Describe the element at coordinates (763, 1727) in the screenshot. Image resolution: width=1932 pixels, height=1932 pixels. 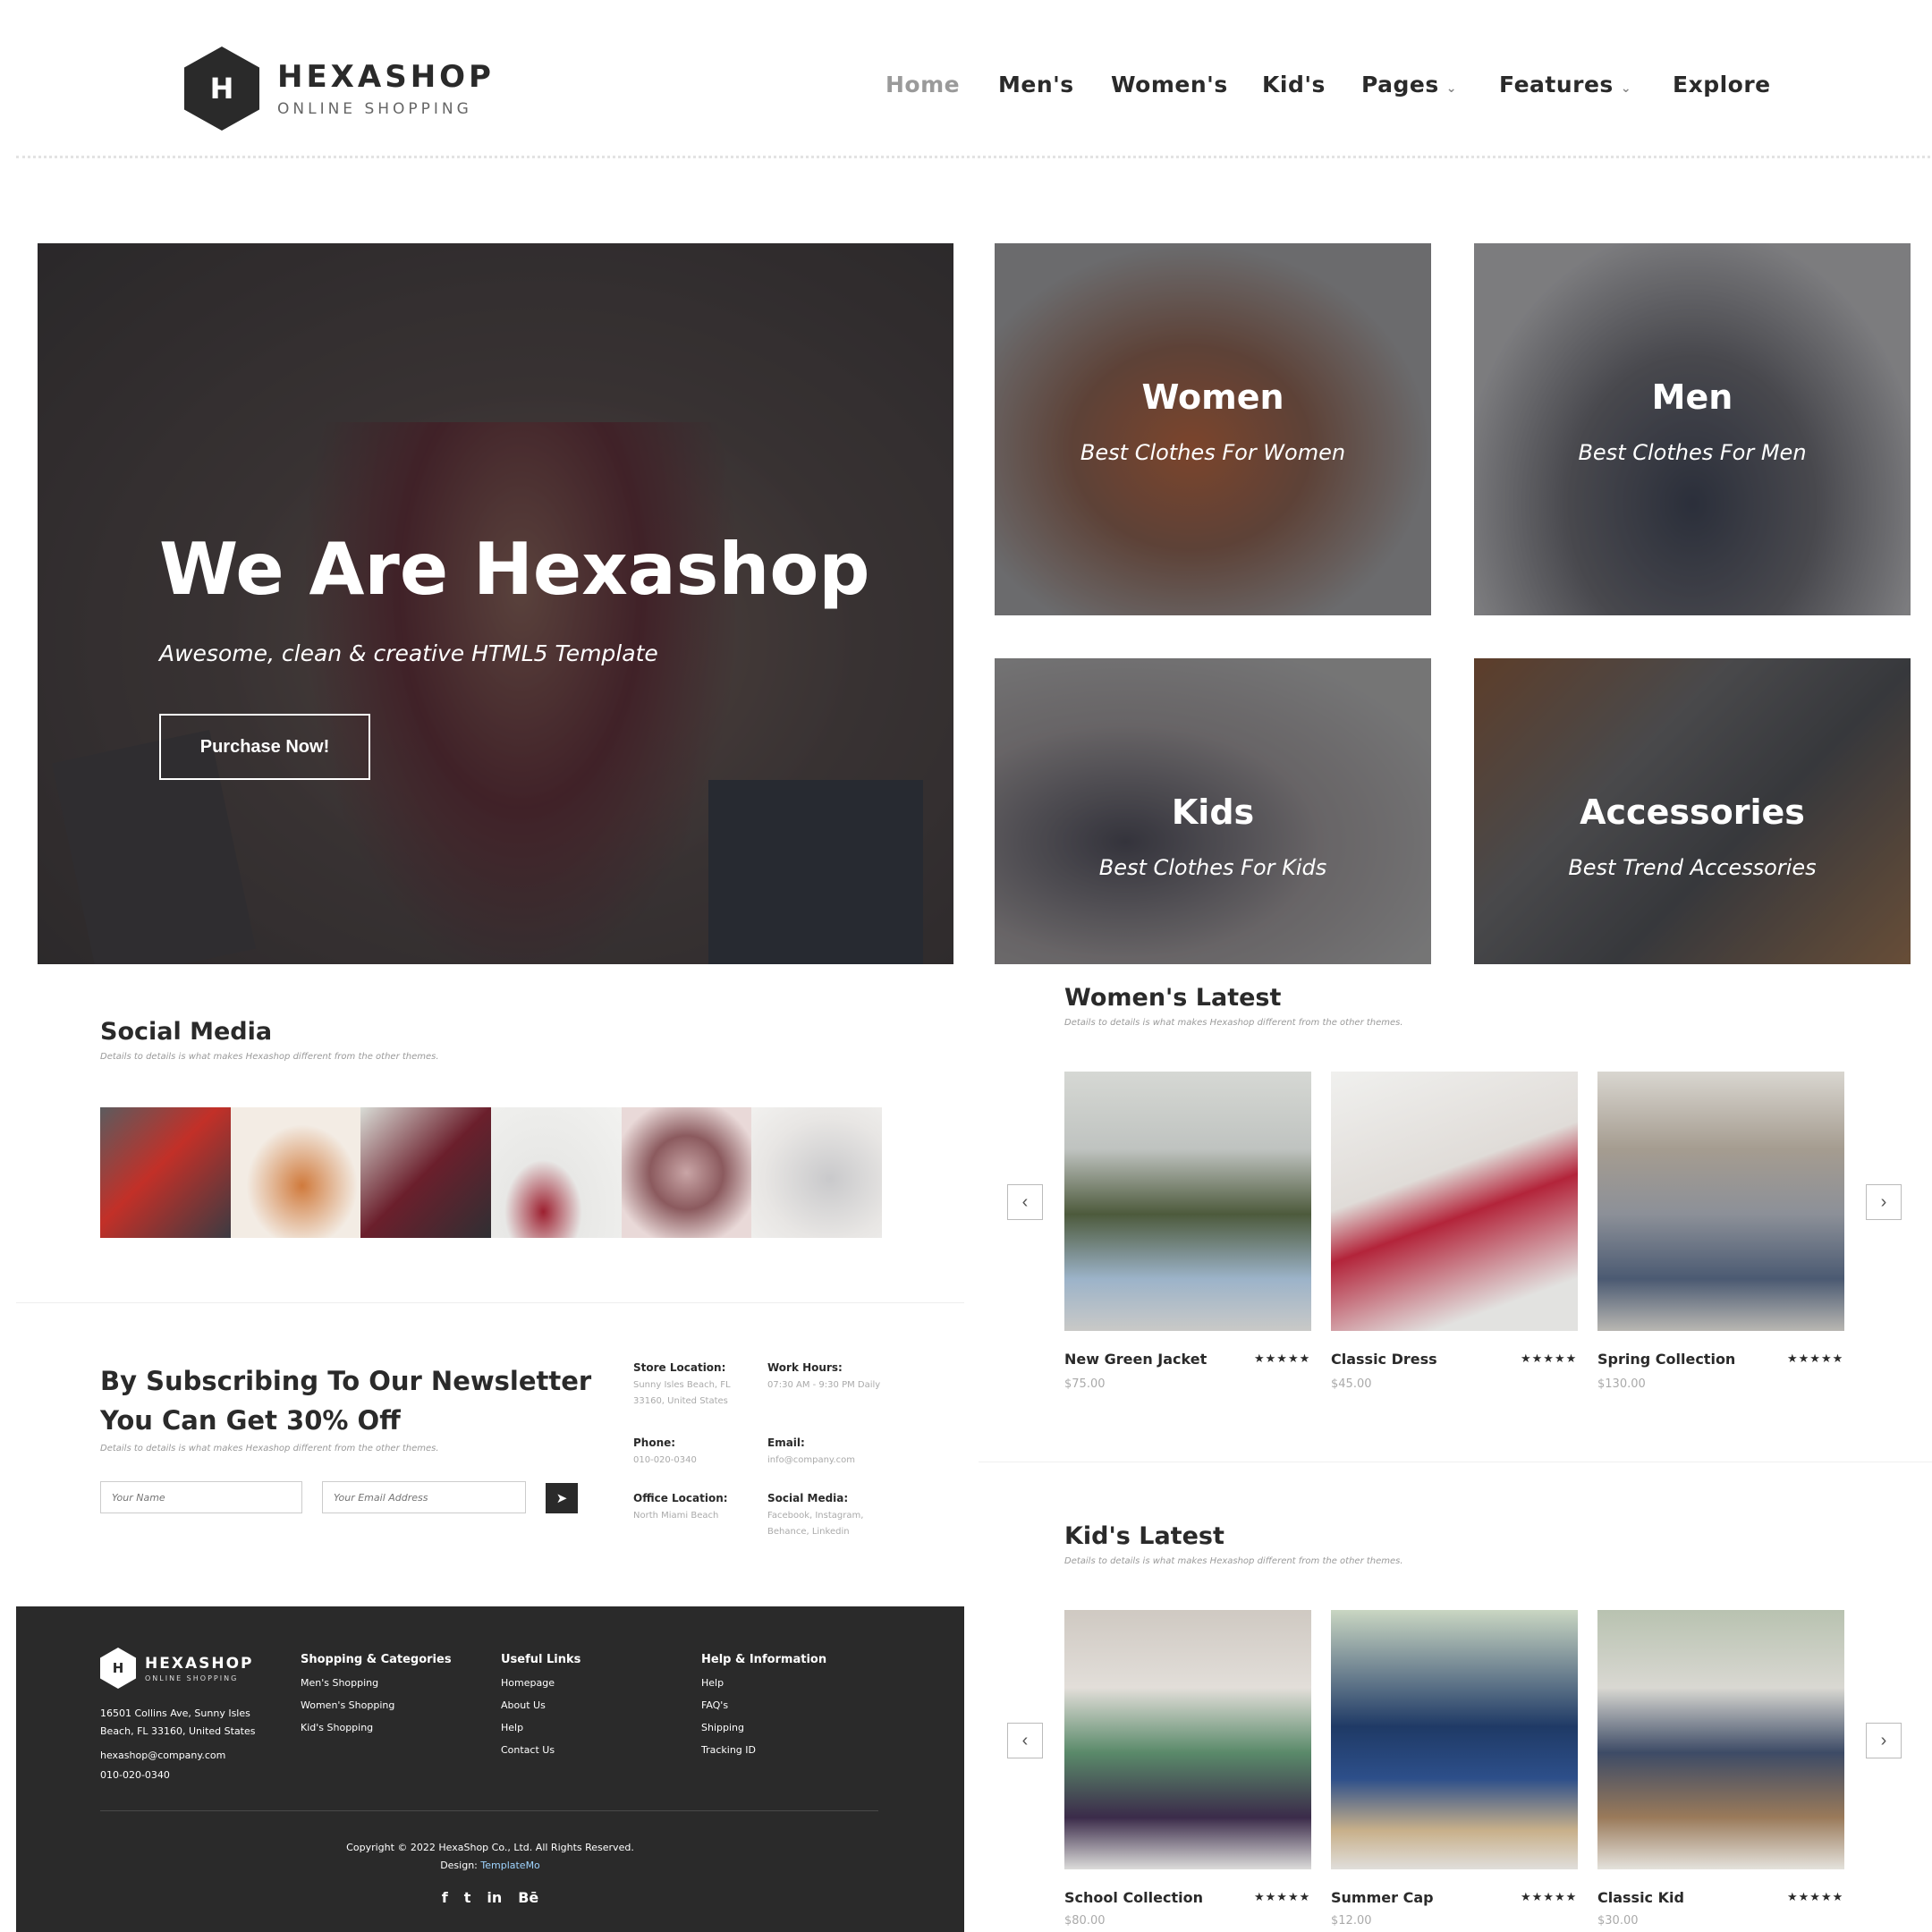
I see `footer-link: Shipping` at that location.